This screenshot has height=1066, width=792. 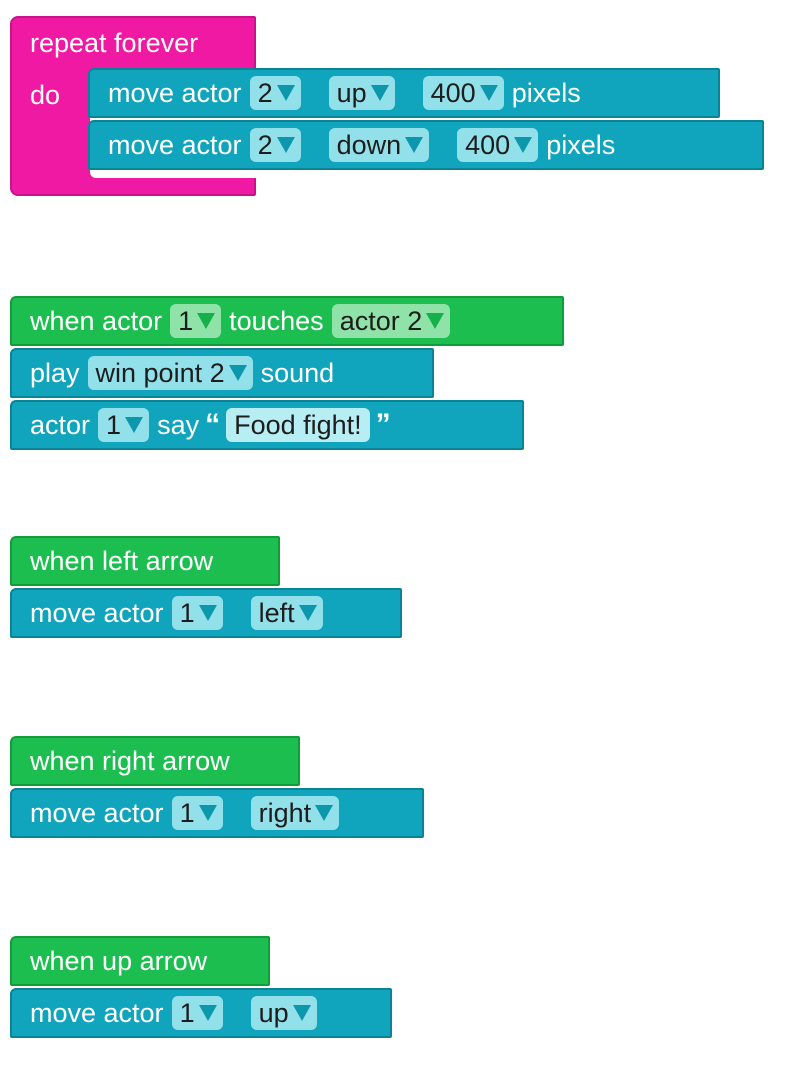 I want to click on when-actor-touches-block: when actor 1 touches actor 2, so click(x=287, y=321).